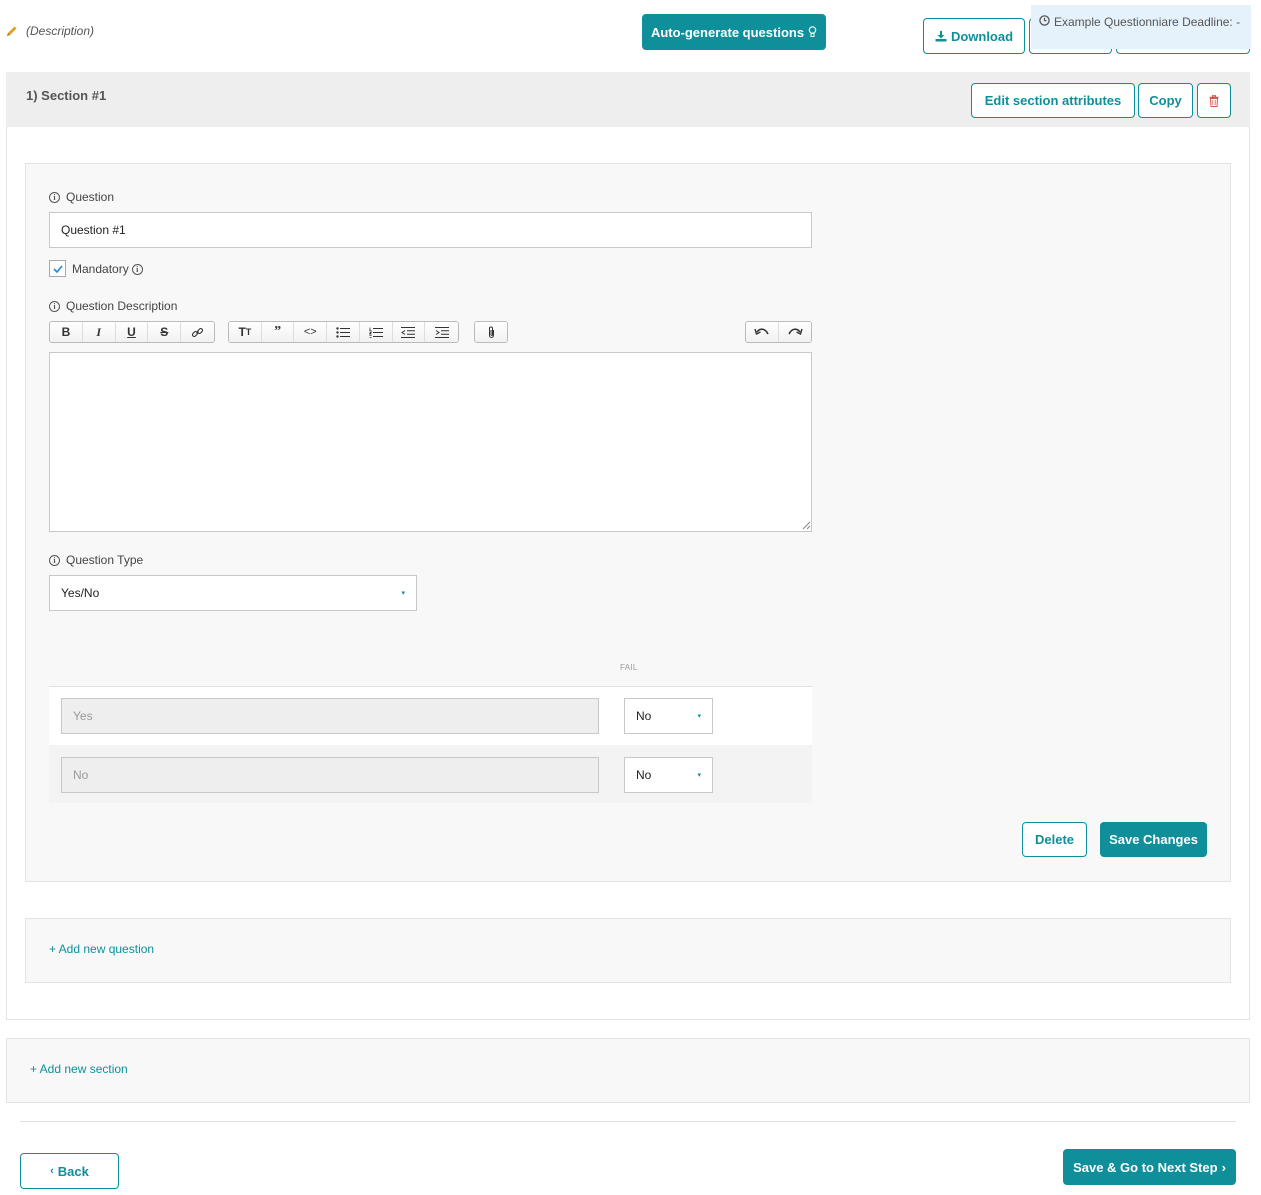  I want to click on trash-icon, so click(1214, 100).